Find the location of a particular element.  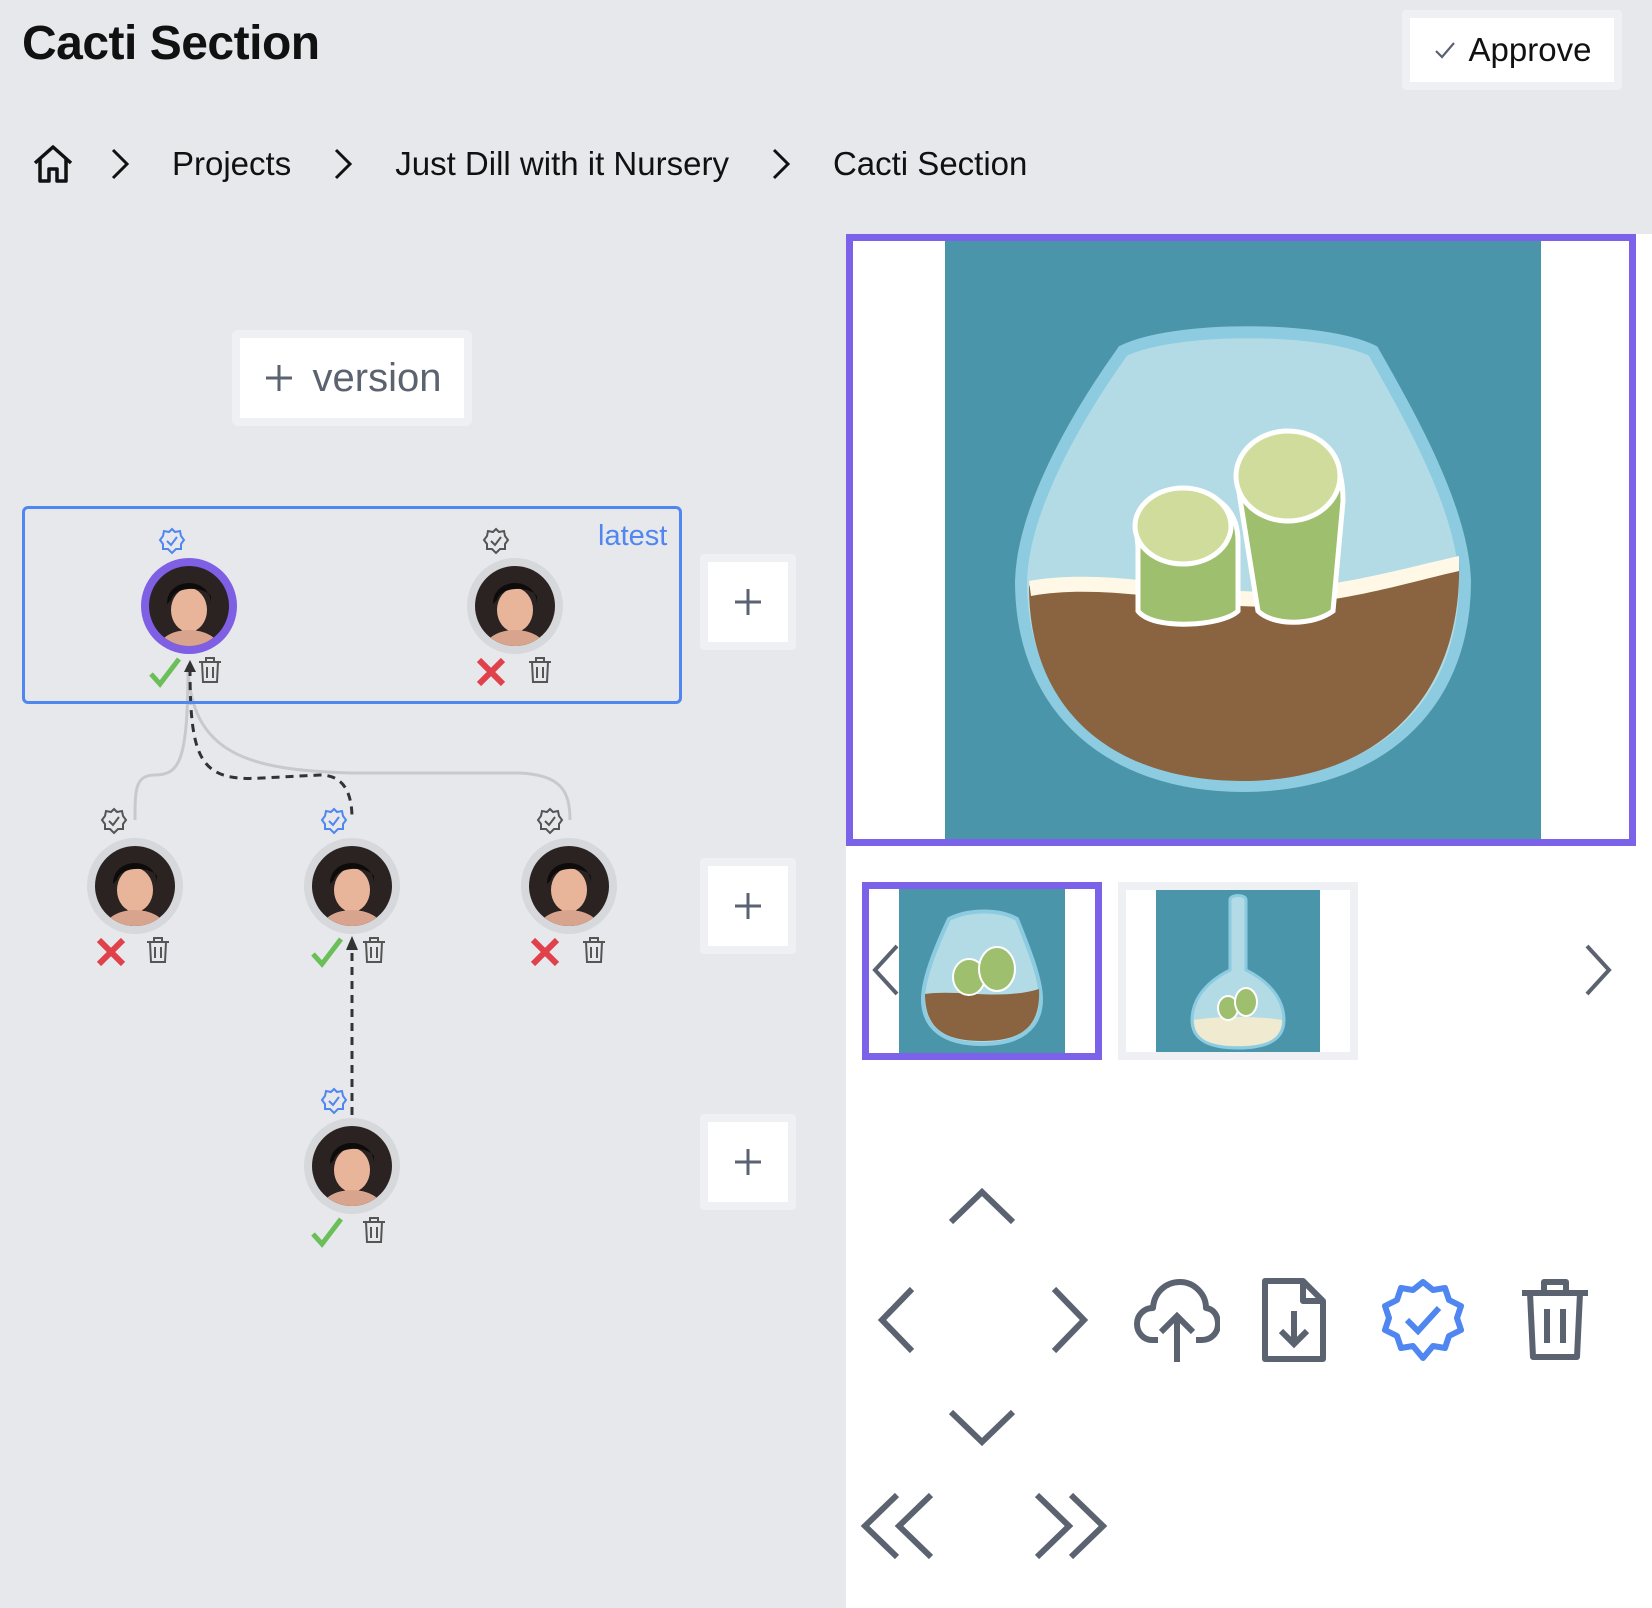

move-last-button is located at coordinates (1071, 1526).